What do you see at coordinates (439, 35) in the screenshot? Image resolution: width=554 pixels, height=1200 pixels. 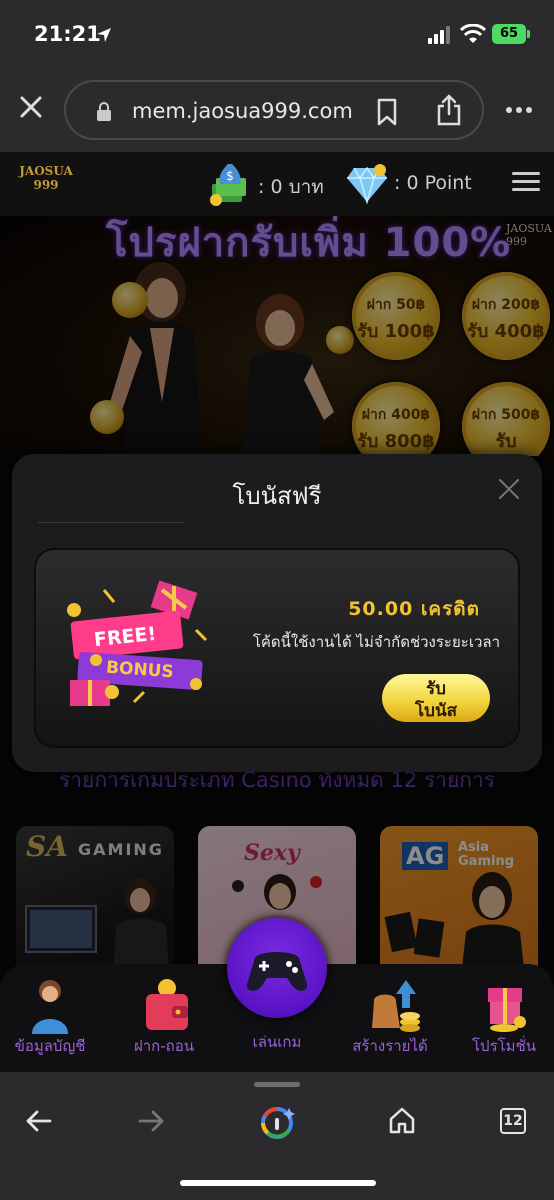 I see `cellular-signal-icon` at bounding box center [439, 35].